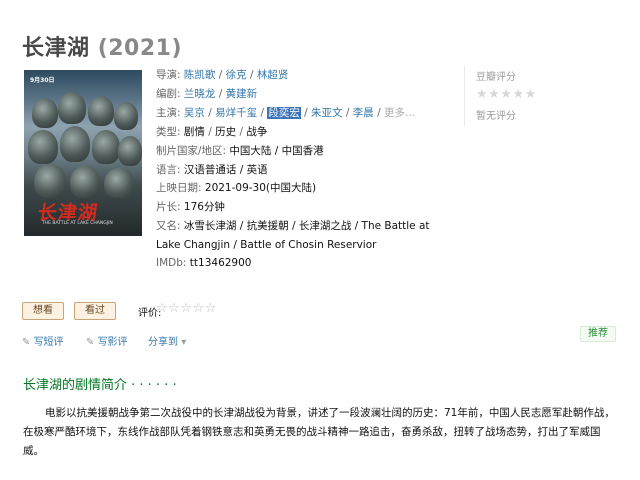 The image size is (640, 480). I want to click on share-link: 分享到 ▾, so click(167, 340).